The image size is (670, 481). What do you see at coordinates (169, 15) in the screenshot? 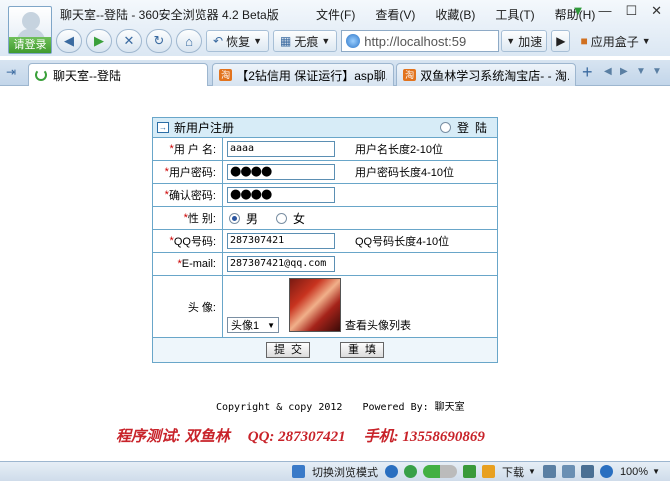
I see `window-title: 聊天室--登陆 - 360安全浏览器 4.2 Beta版` at bounding box center [169, 15].